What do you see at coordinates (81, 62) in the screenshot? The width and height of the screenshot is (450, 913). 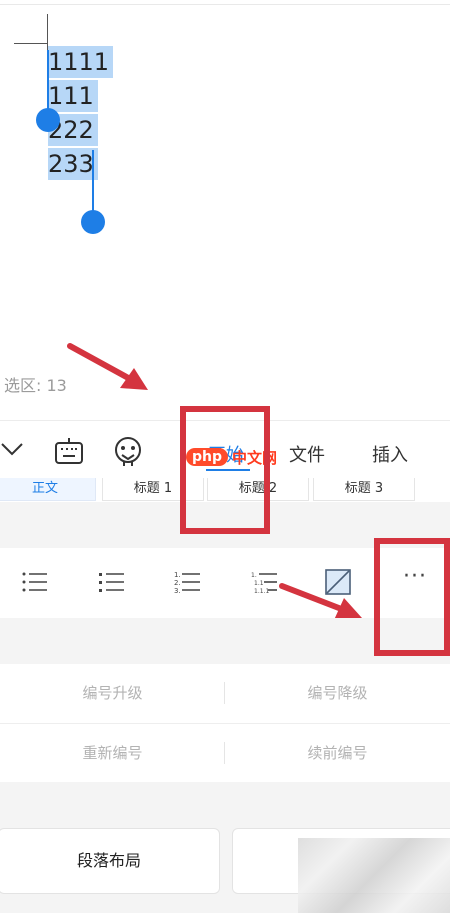 I see `doc-line: 1111` at bounding box center [81, 62].